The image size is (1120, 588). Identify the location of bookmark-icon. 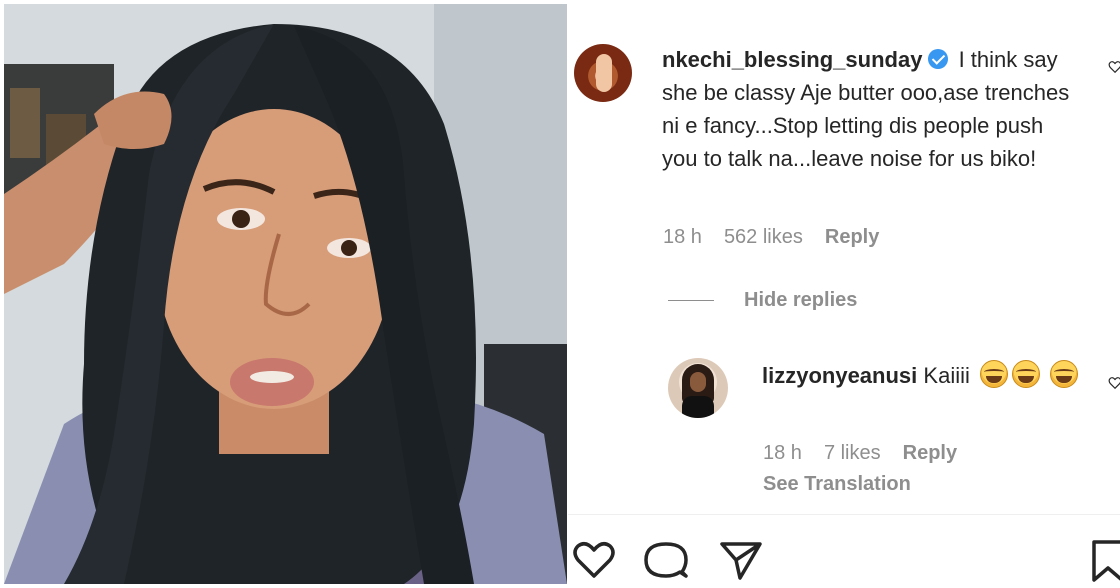
(1102, 560).